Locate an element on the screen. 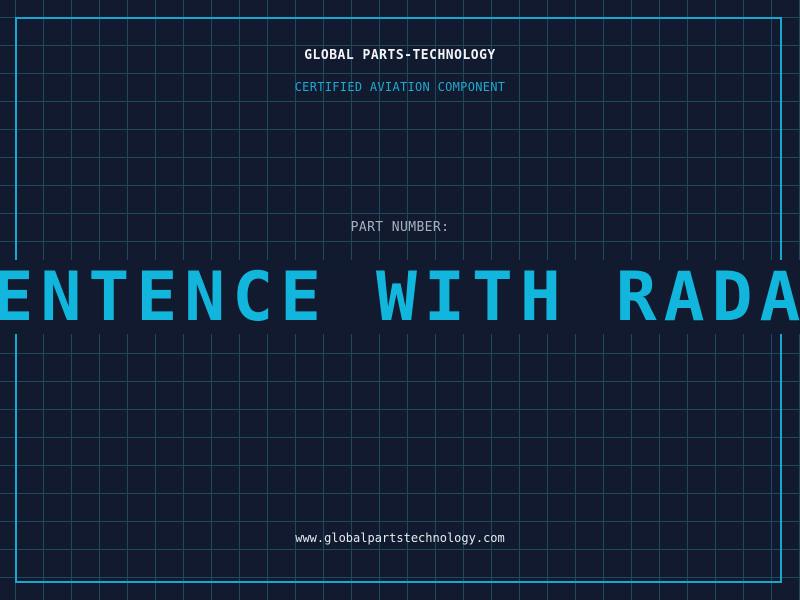 Image resolution: width=800 pixels, height=600 pixels. part-number-band: SENTENCE WITH RADAR is located at coordinates (400, 297).